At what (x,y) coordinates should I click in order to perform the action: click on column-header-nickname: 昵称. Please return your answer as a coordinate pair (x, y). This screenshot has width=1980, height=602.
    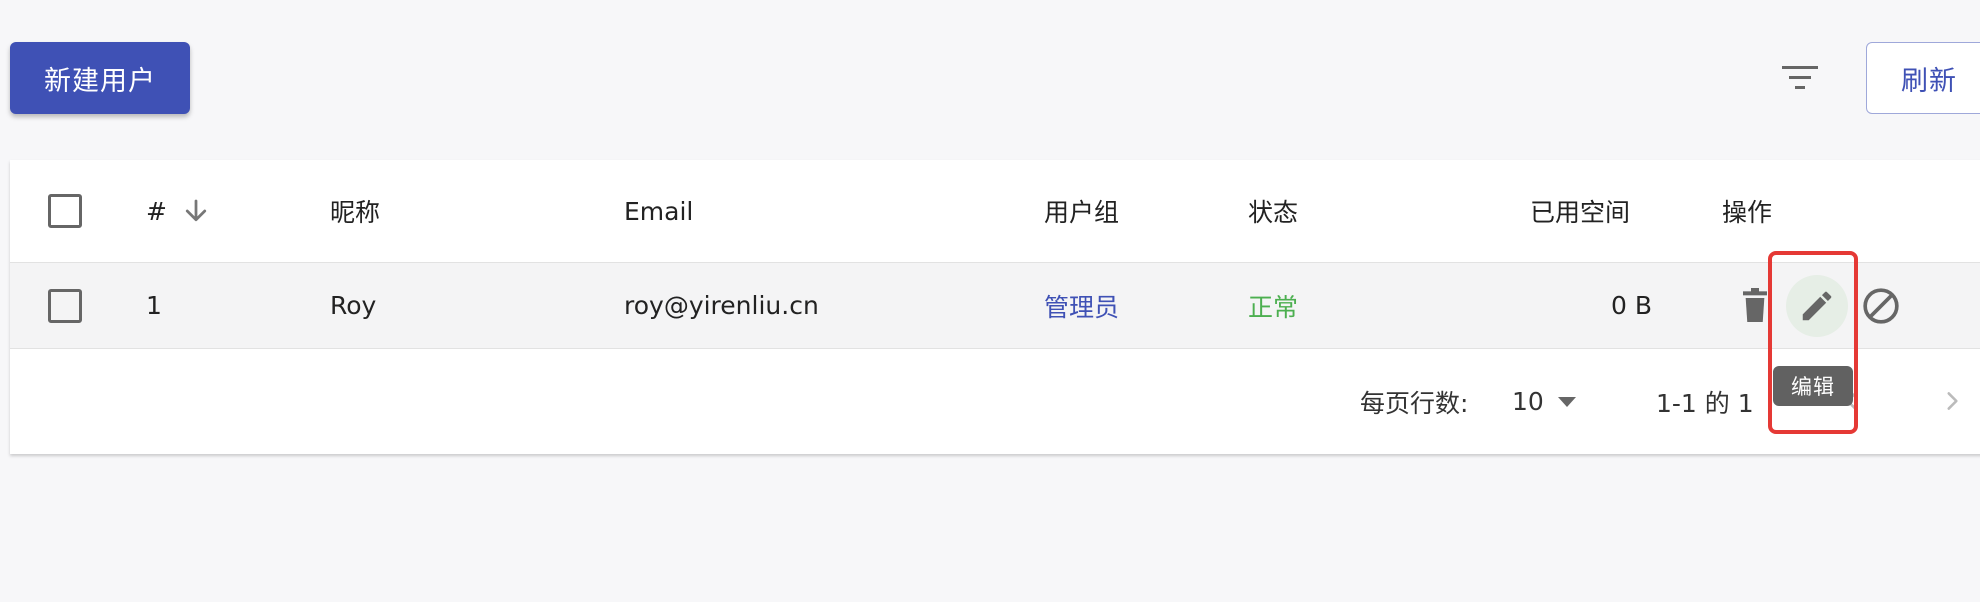
    Looking at the image, I should click on (355, 211).